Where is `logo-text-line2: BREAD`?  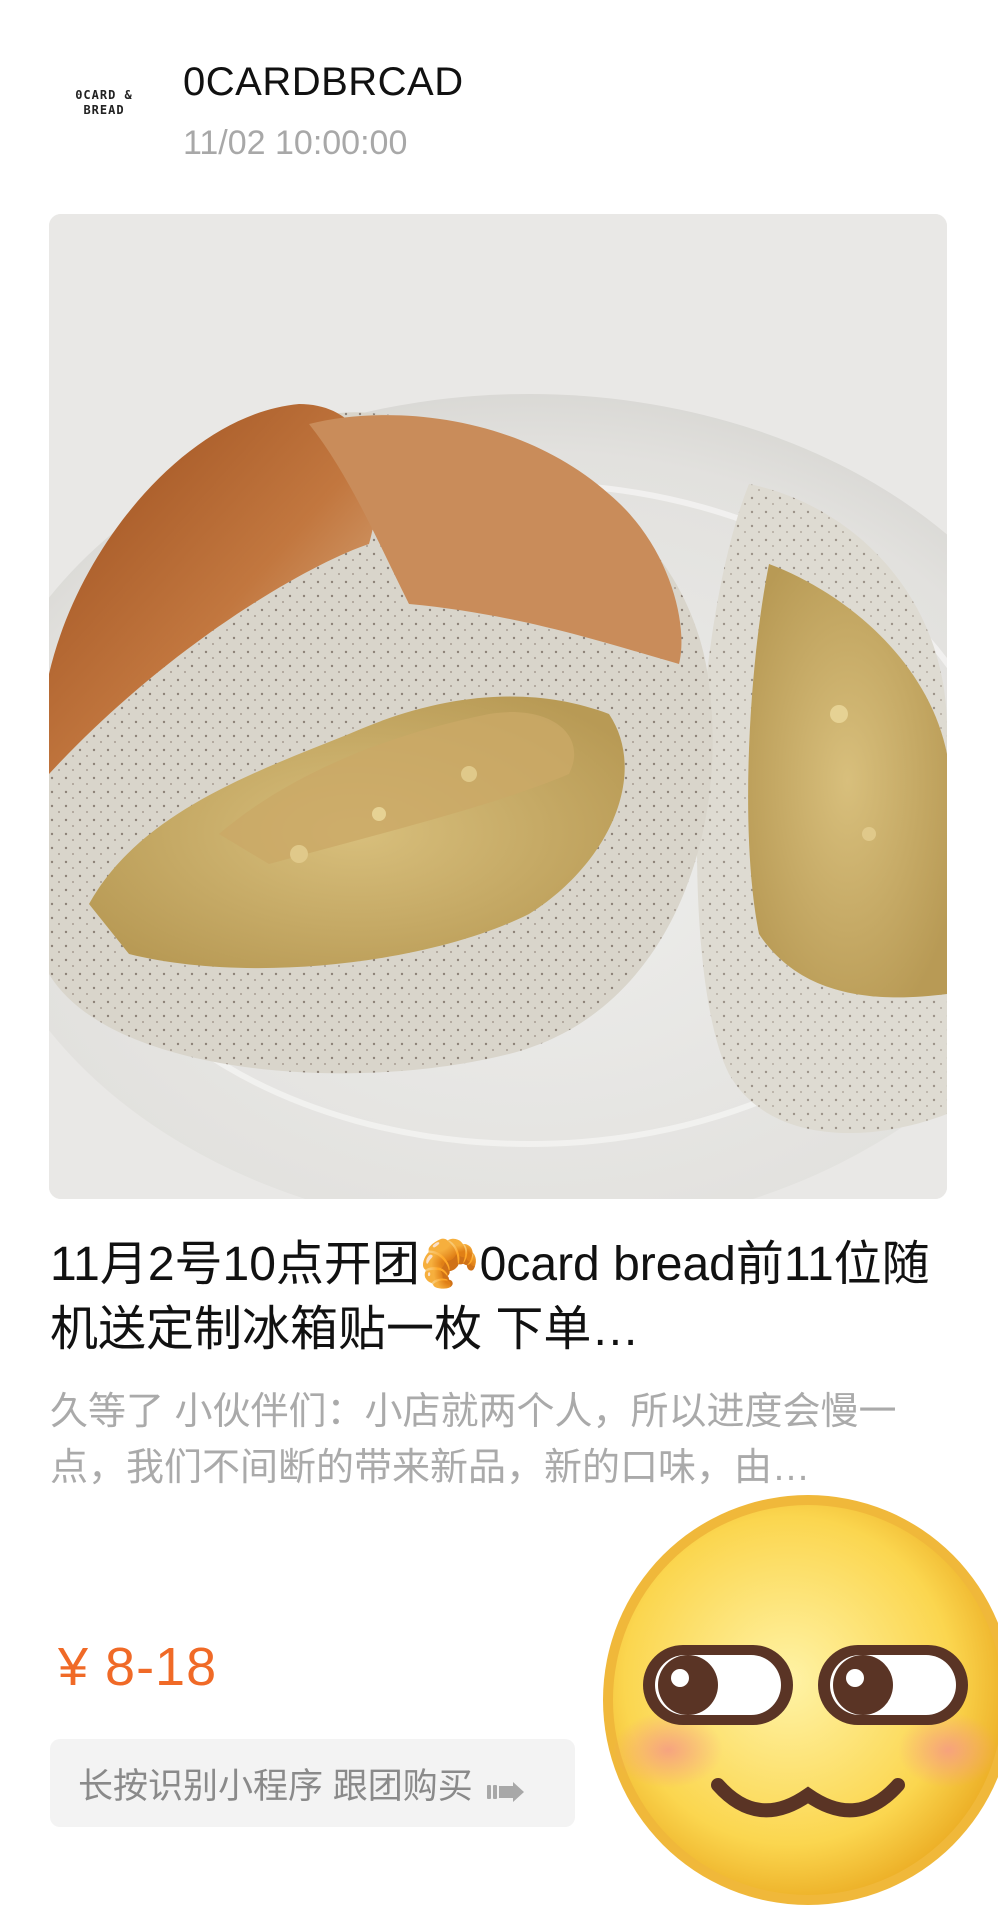
logo-text-line2: BREAD is located at coordinates (104, 109).